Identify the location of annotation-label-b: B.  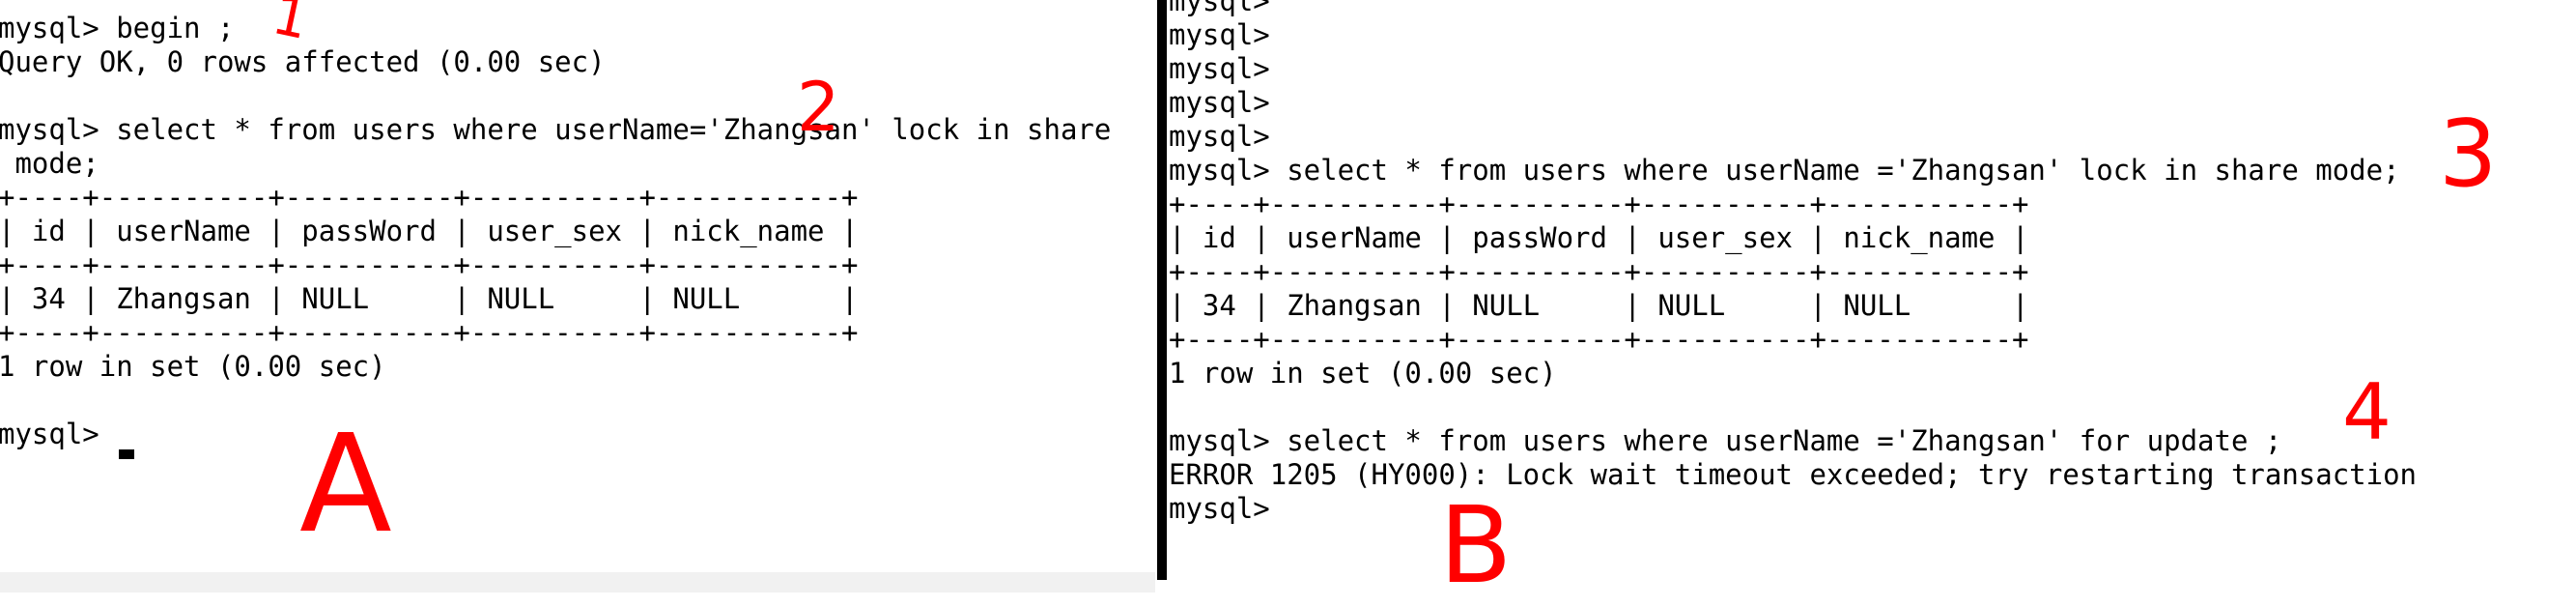
(1476, 545).